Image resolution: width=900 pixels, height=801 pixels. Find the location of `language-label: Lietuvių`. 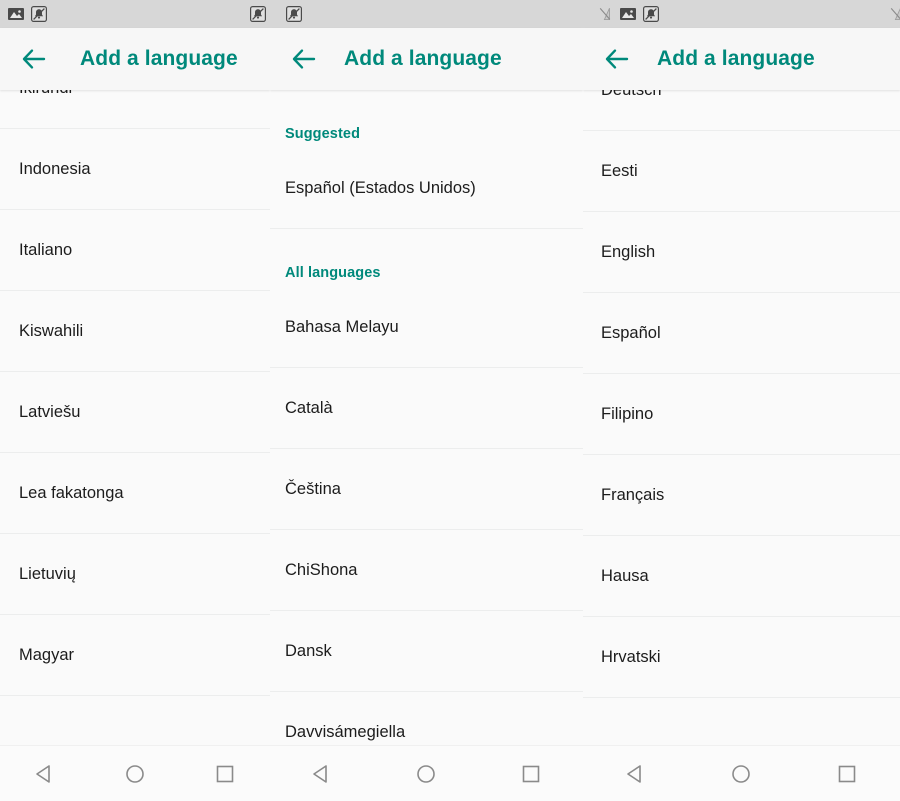

language-label: Lietuvių is located at coordinates (47, 573).